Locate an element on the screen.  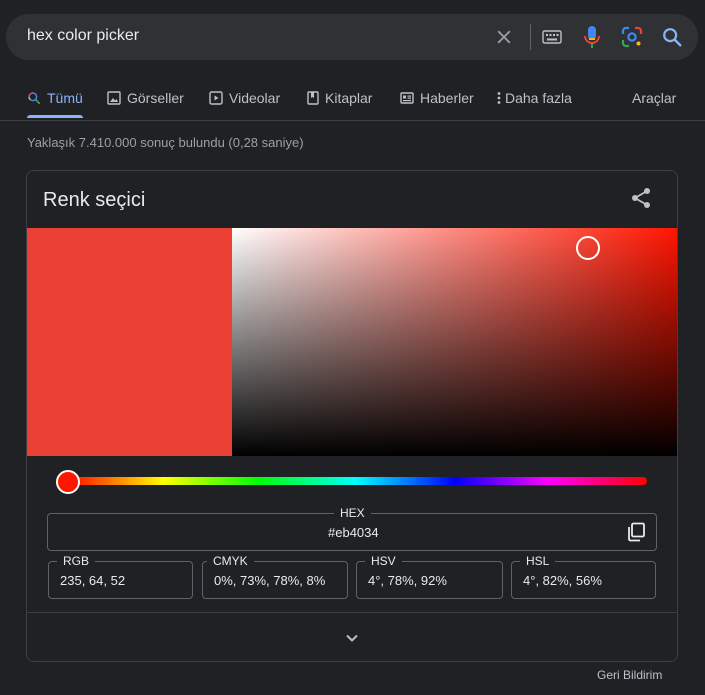
image-icon is located at coordinates (114, 98).